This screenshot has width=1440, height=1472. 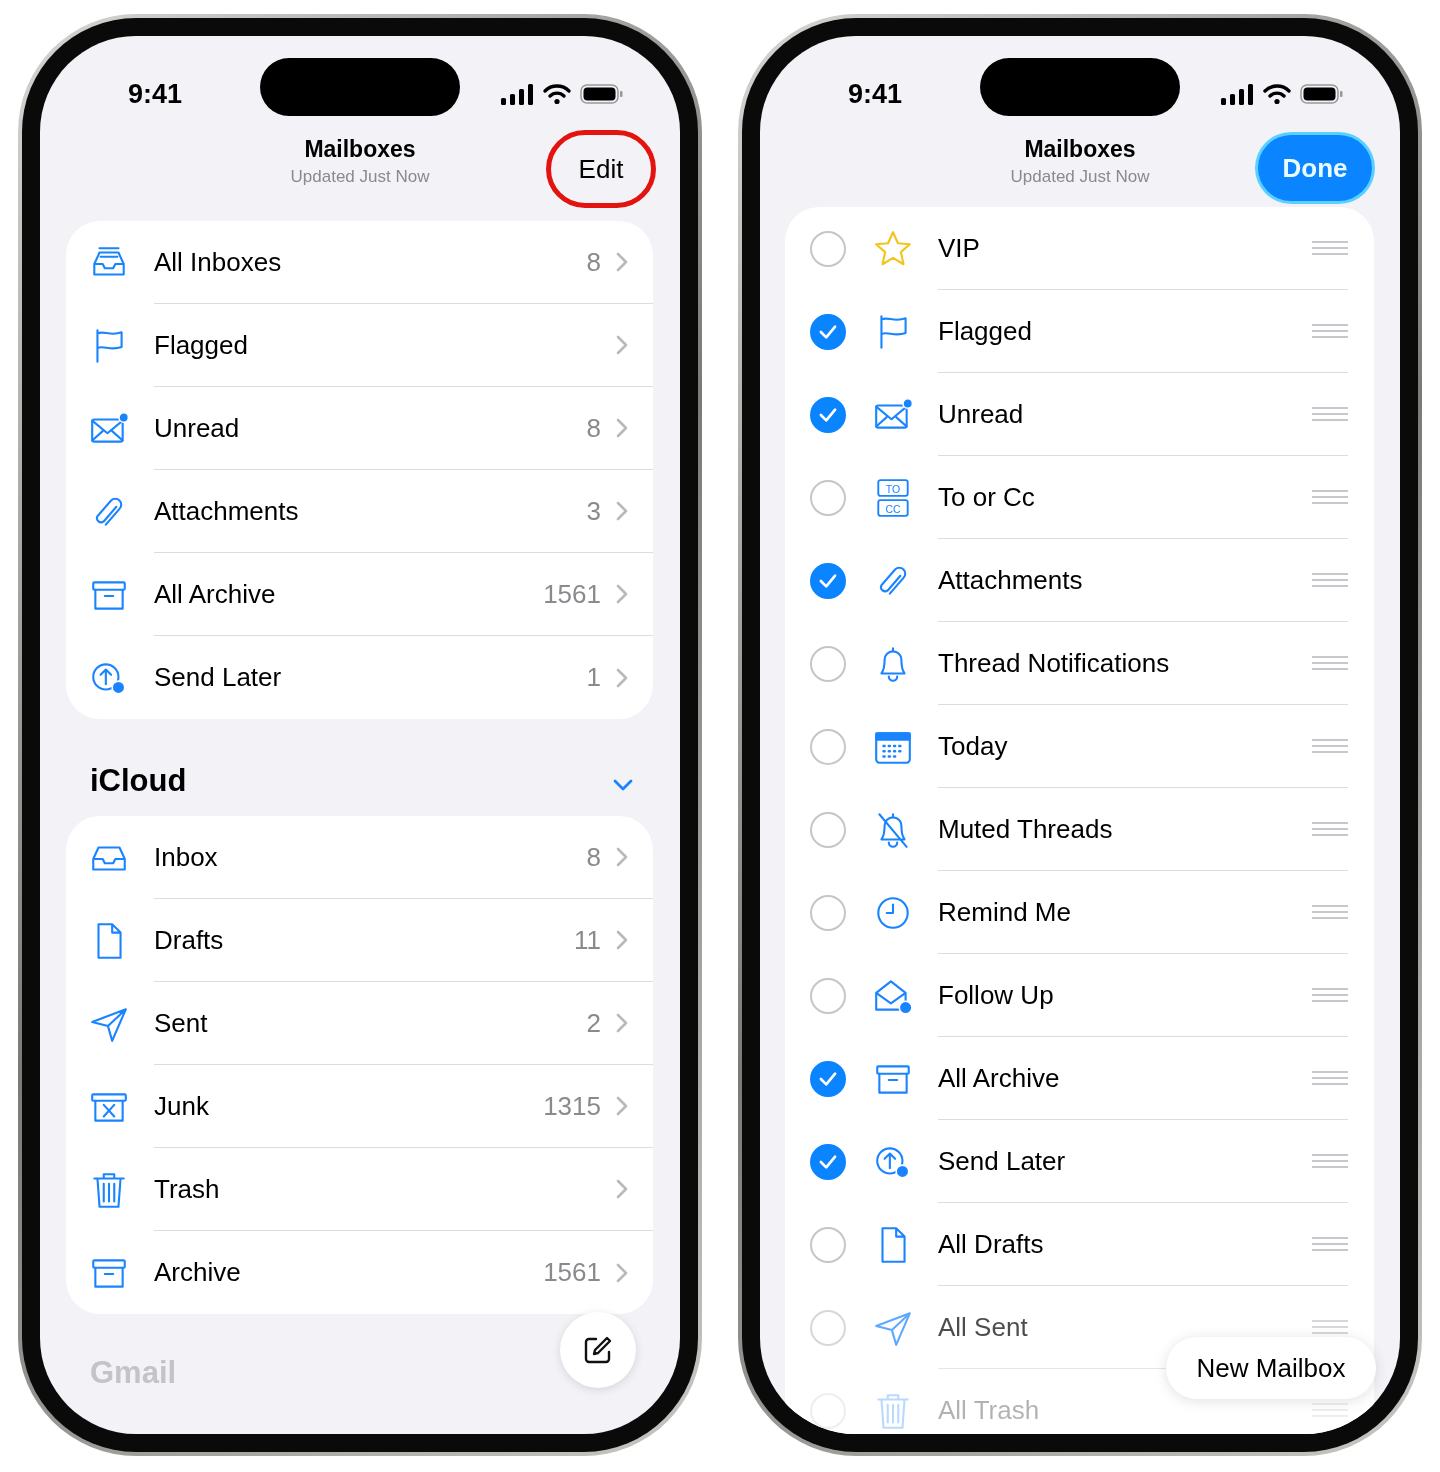 I want to click on mailbox-label: All Trash, so click(x=989, y=1410).